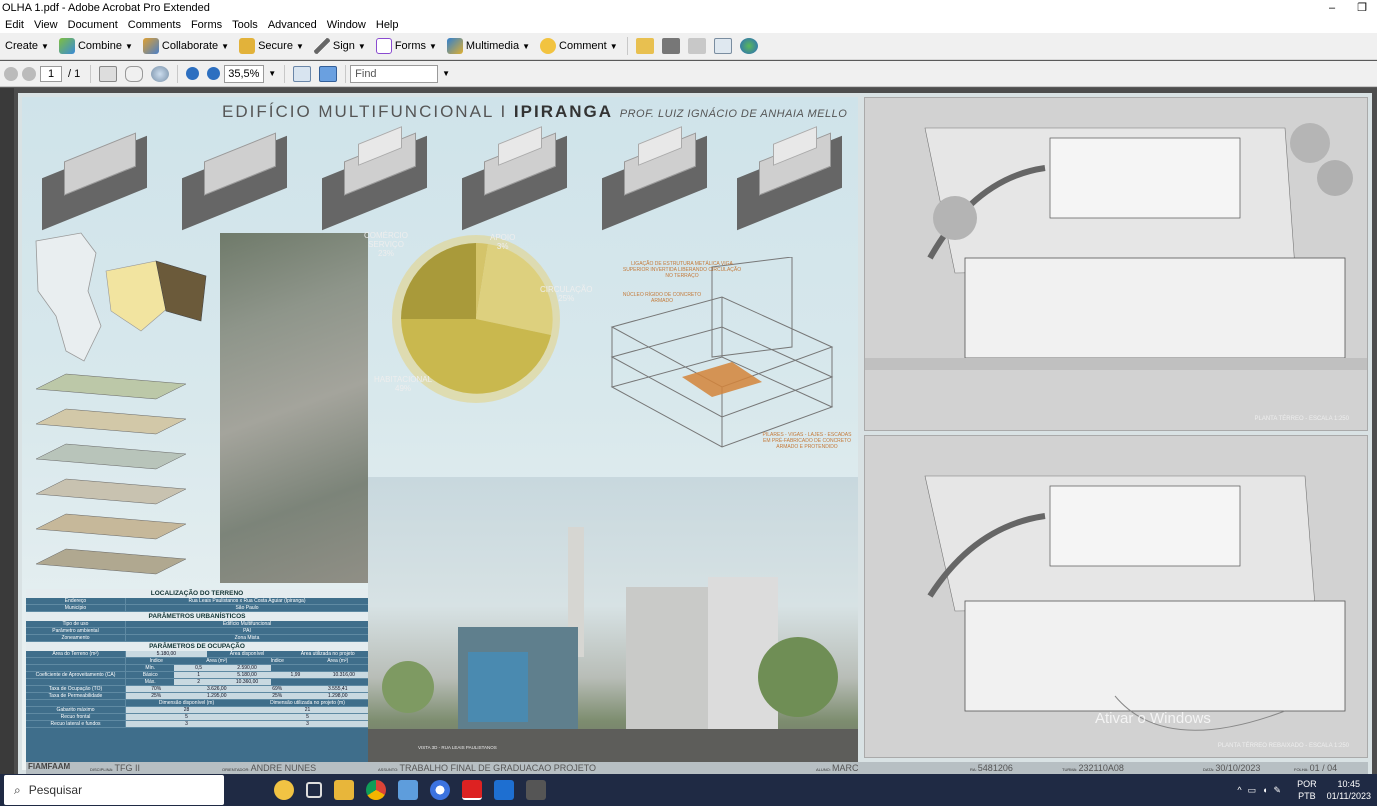 The width and height of the screenshot is (1377, 806). What do you see at coordinates (394, 73) in the screenshot?
I see `find-input: Find` at bounding box center [394, 73].